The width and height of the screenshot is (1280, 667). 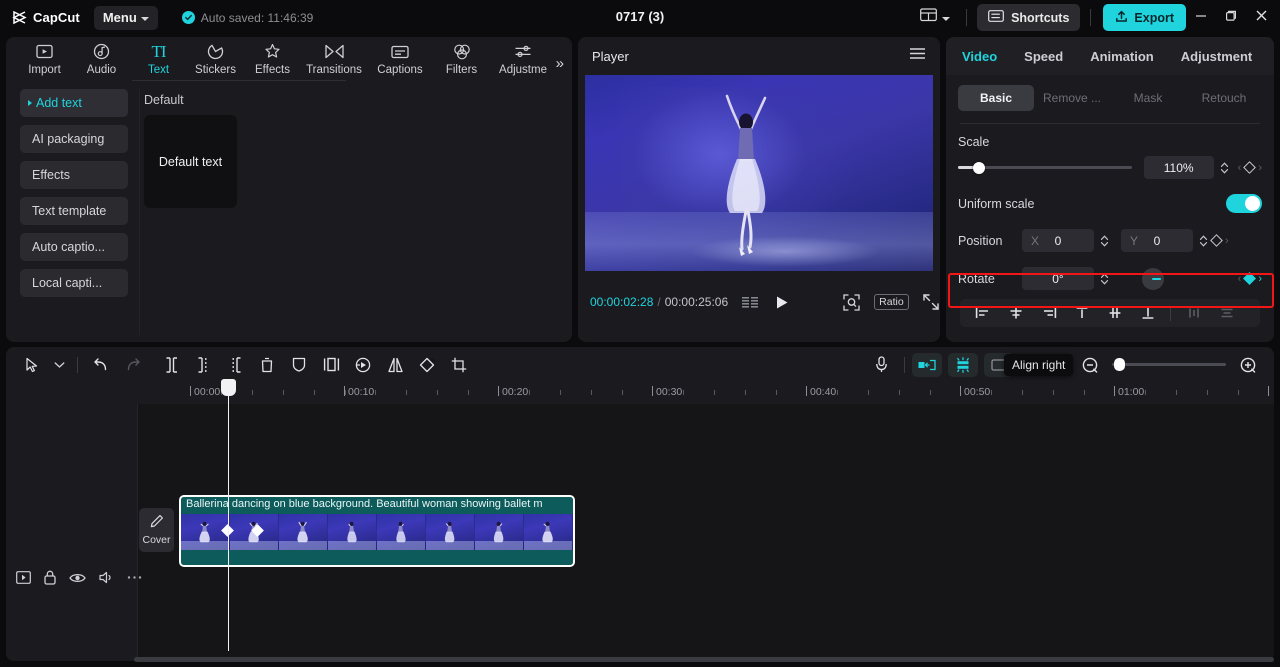 What do you see at coordinates (982, 313) in the screenshot?
I see `align-left-icon` at bounding box center [982, 313].